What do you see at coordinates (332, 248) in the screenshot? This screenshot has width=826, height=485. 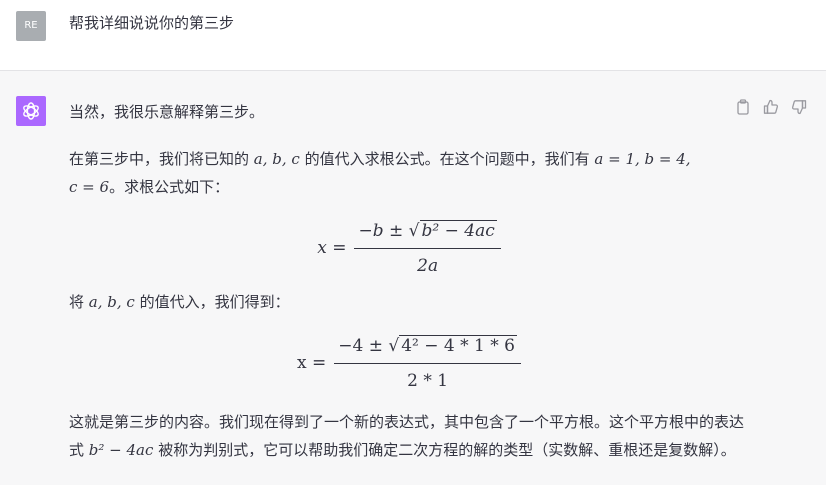 I see `formula1-lhs: x =` at bounding box center [332, 248].